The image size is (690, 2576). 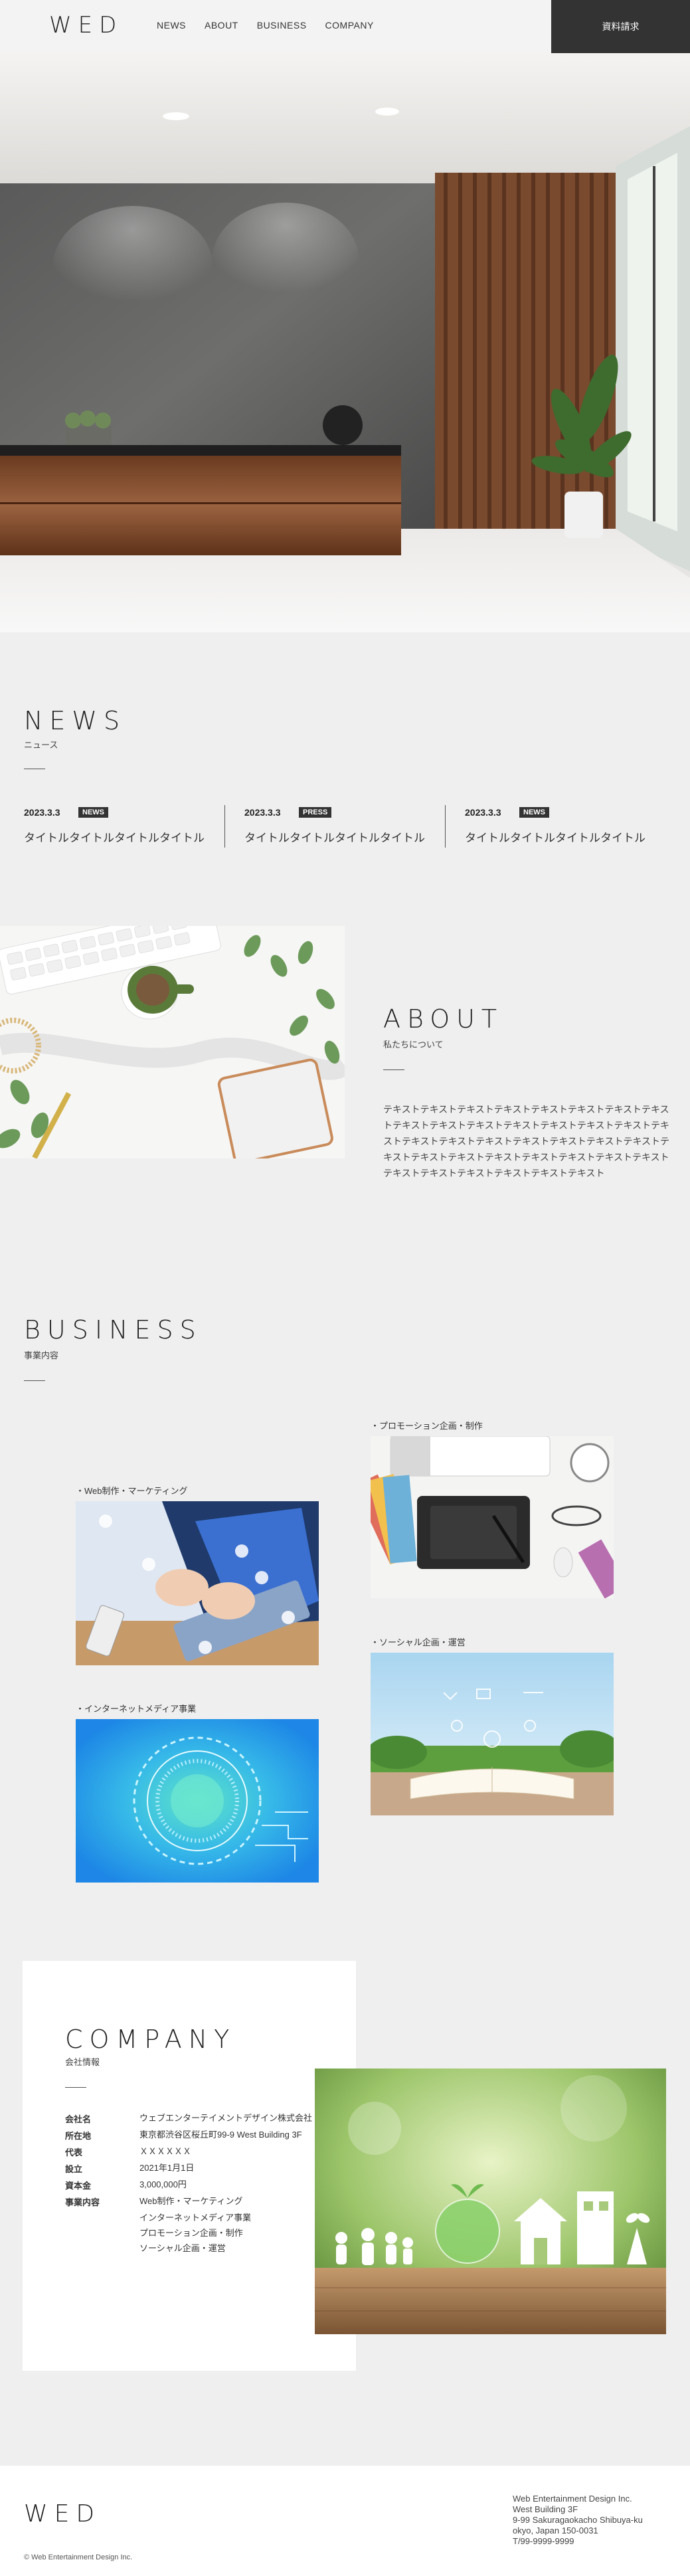 I want to click on company-row-value: プロモーション企画・制作, so click(x=191, y=2233).